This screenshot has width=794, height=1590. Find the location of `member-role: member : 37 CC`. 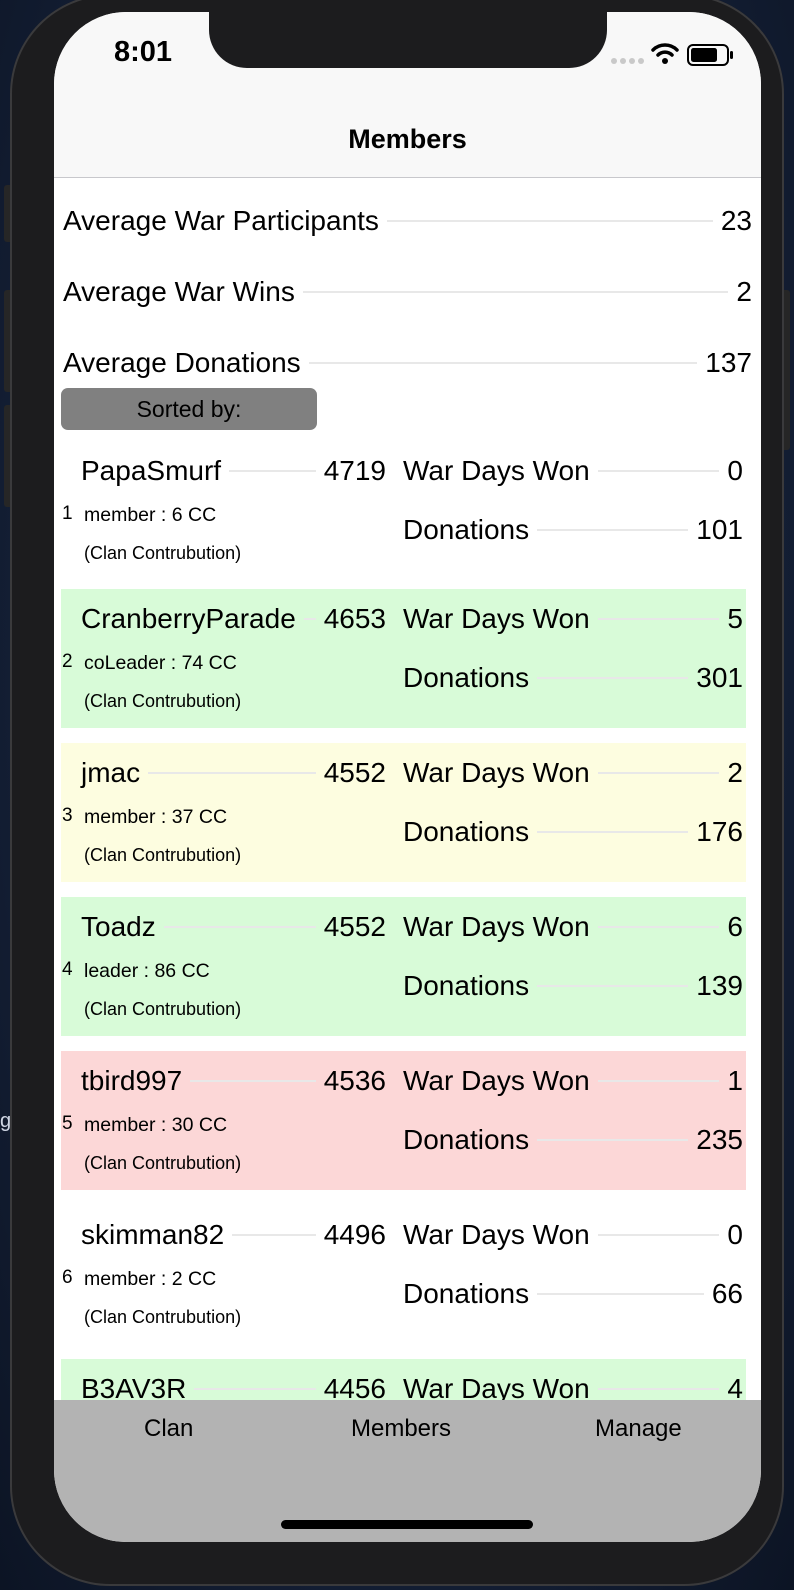

member-role: member : 37 CC is located at coordinates (156, 817).